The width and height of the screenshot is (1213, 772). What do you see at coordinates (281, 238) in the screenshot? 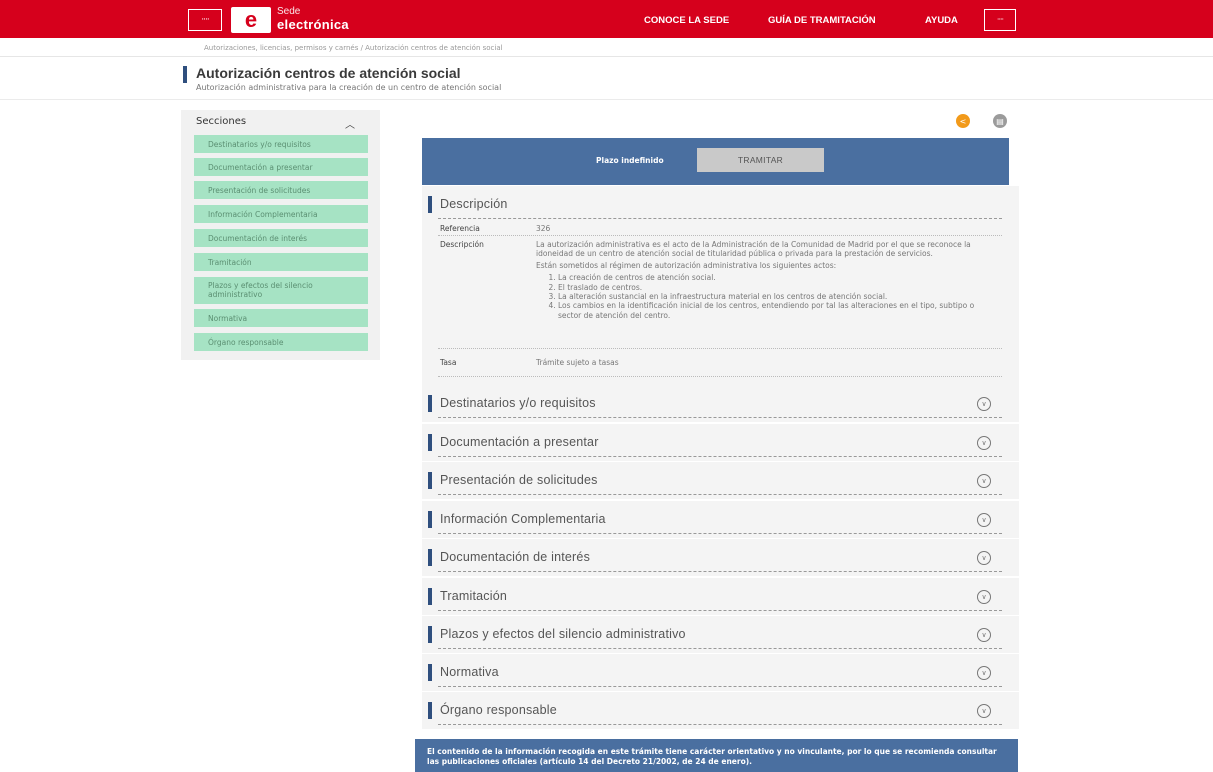
I see `sidebar-item-doc-interes: Documentación de interés` at bounding box center [281, 238].